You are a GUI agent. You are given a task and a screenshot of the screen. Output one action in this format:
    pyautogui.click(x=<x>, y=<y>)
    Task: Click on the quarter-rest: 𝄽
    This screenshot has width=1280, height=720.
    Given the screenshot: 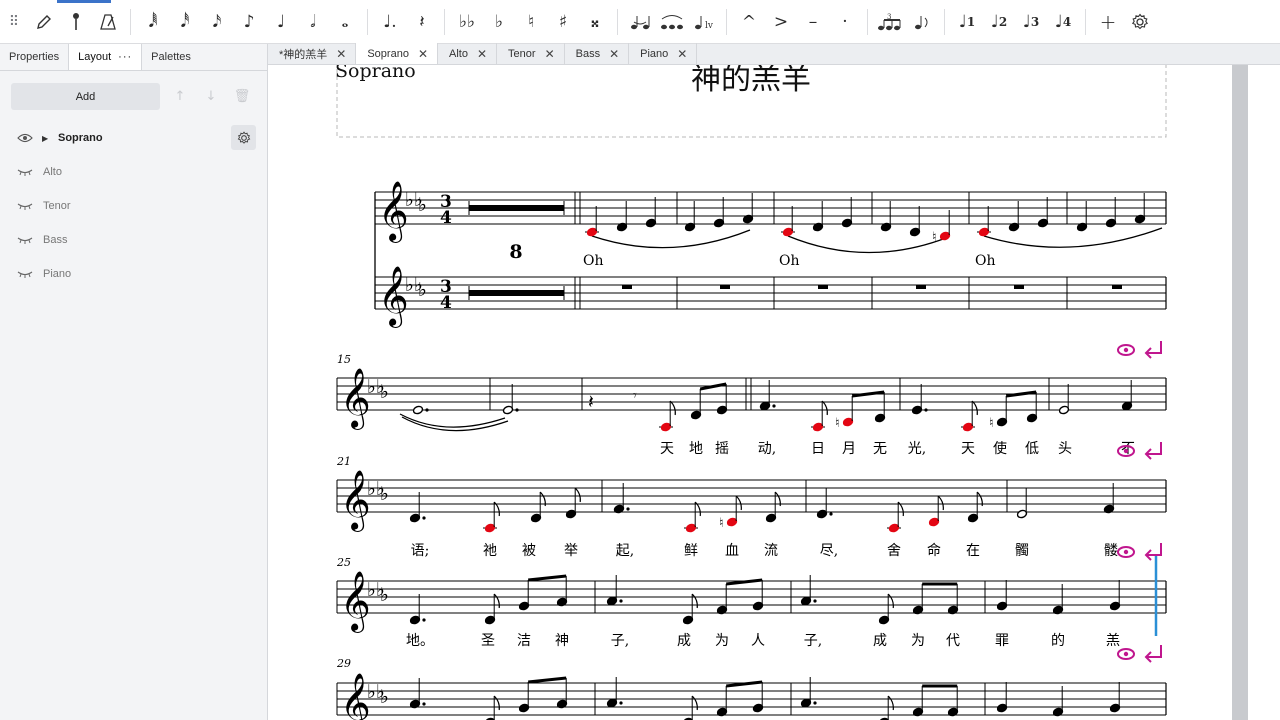 What is the action you would take?
    pyautogui.click(x=591, y=402)
    